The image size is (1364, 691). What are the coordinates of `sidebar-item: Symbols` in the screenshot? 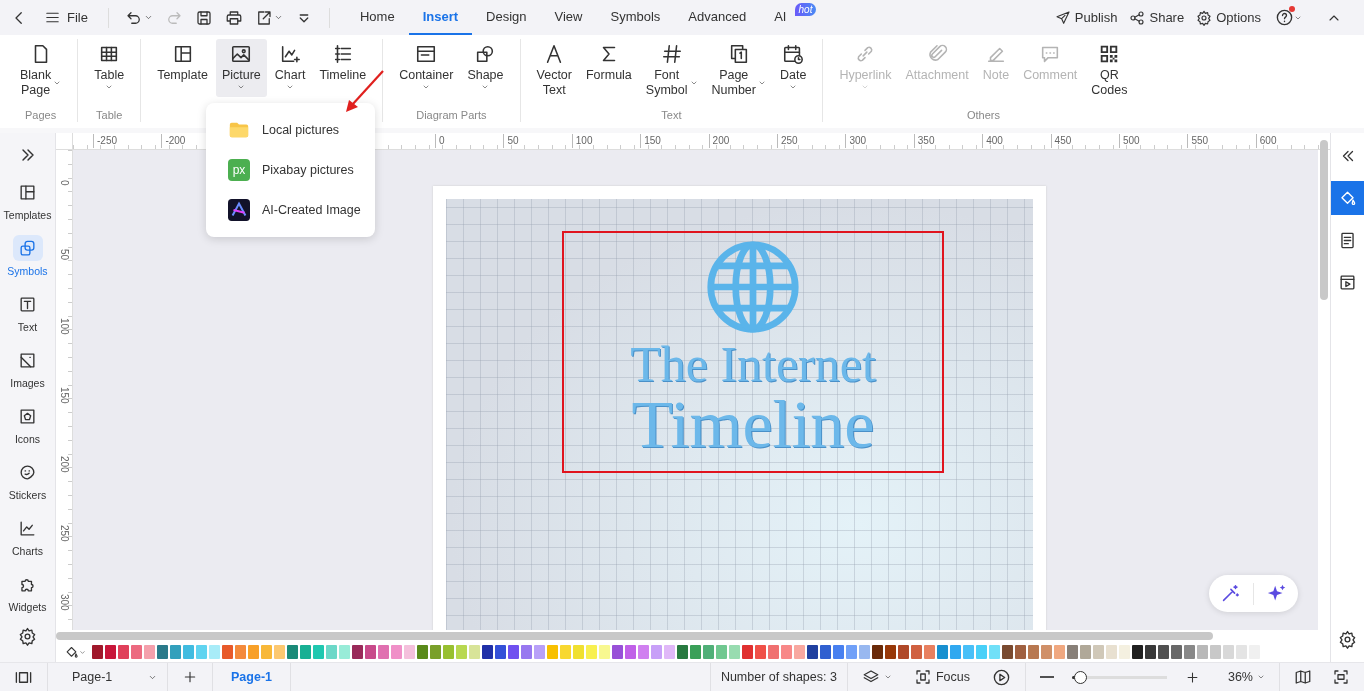 It's located at (27, 256).